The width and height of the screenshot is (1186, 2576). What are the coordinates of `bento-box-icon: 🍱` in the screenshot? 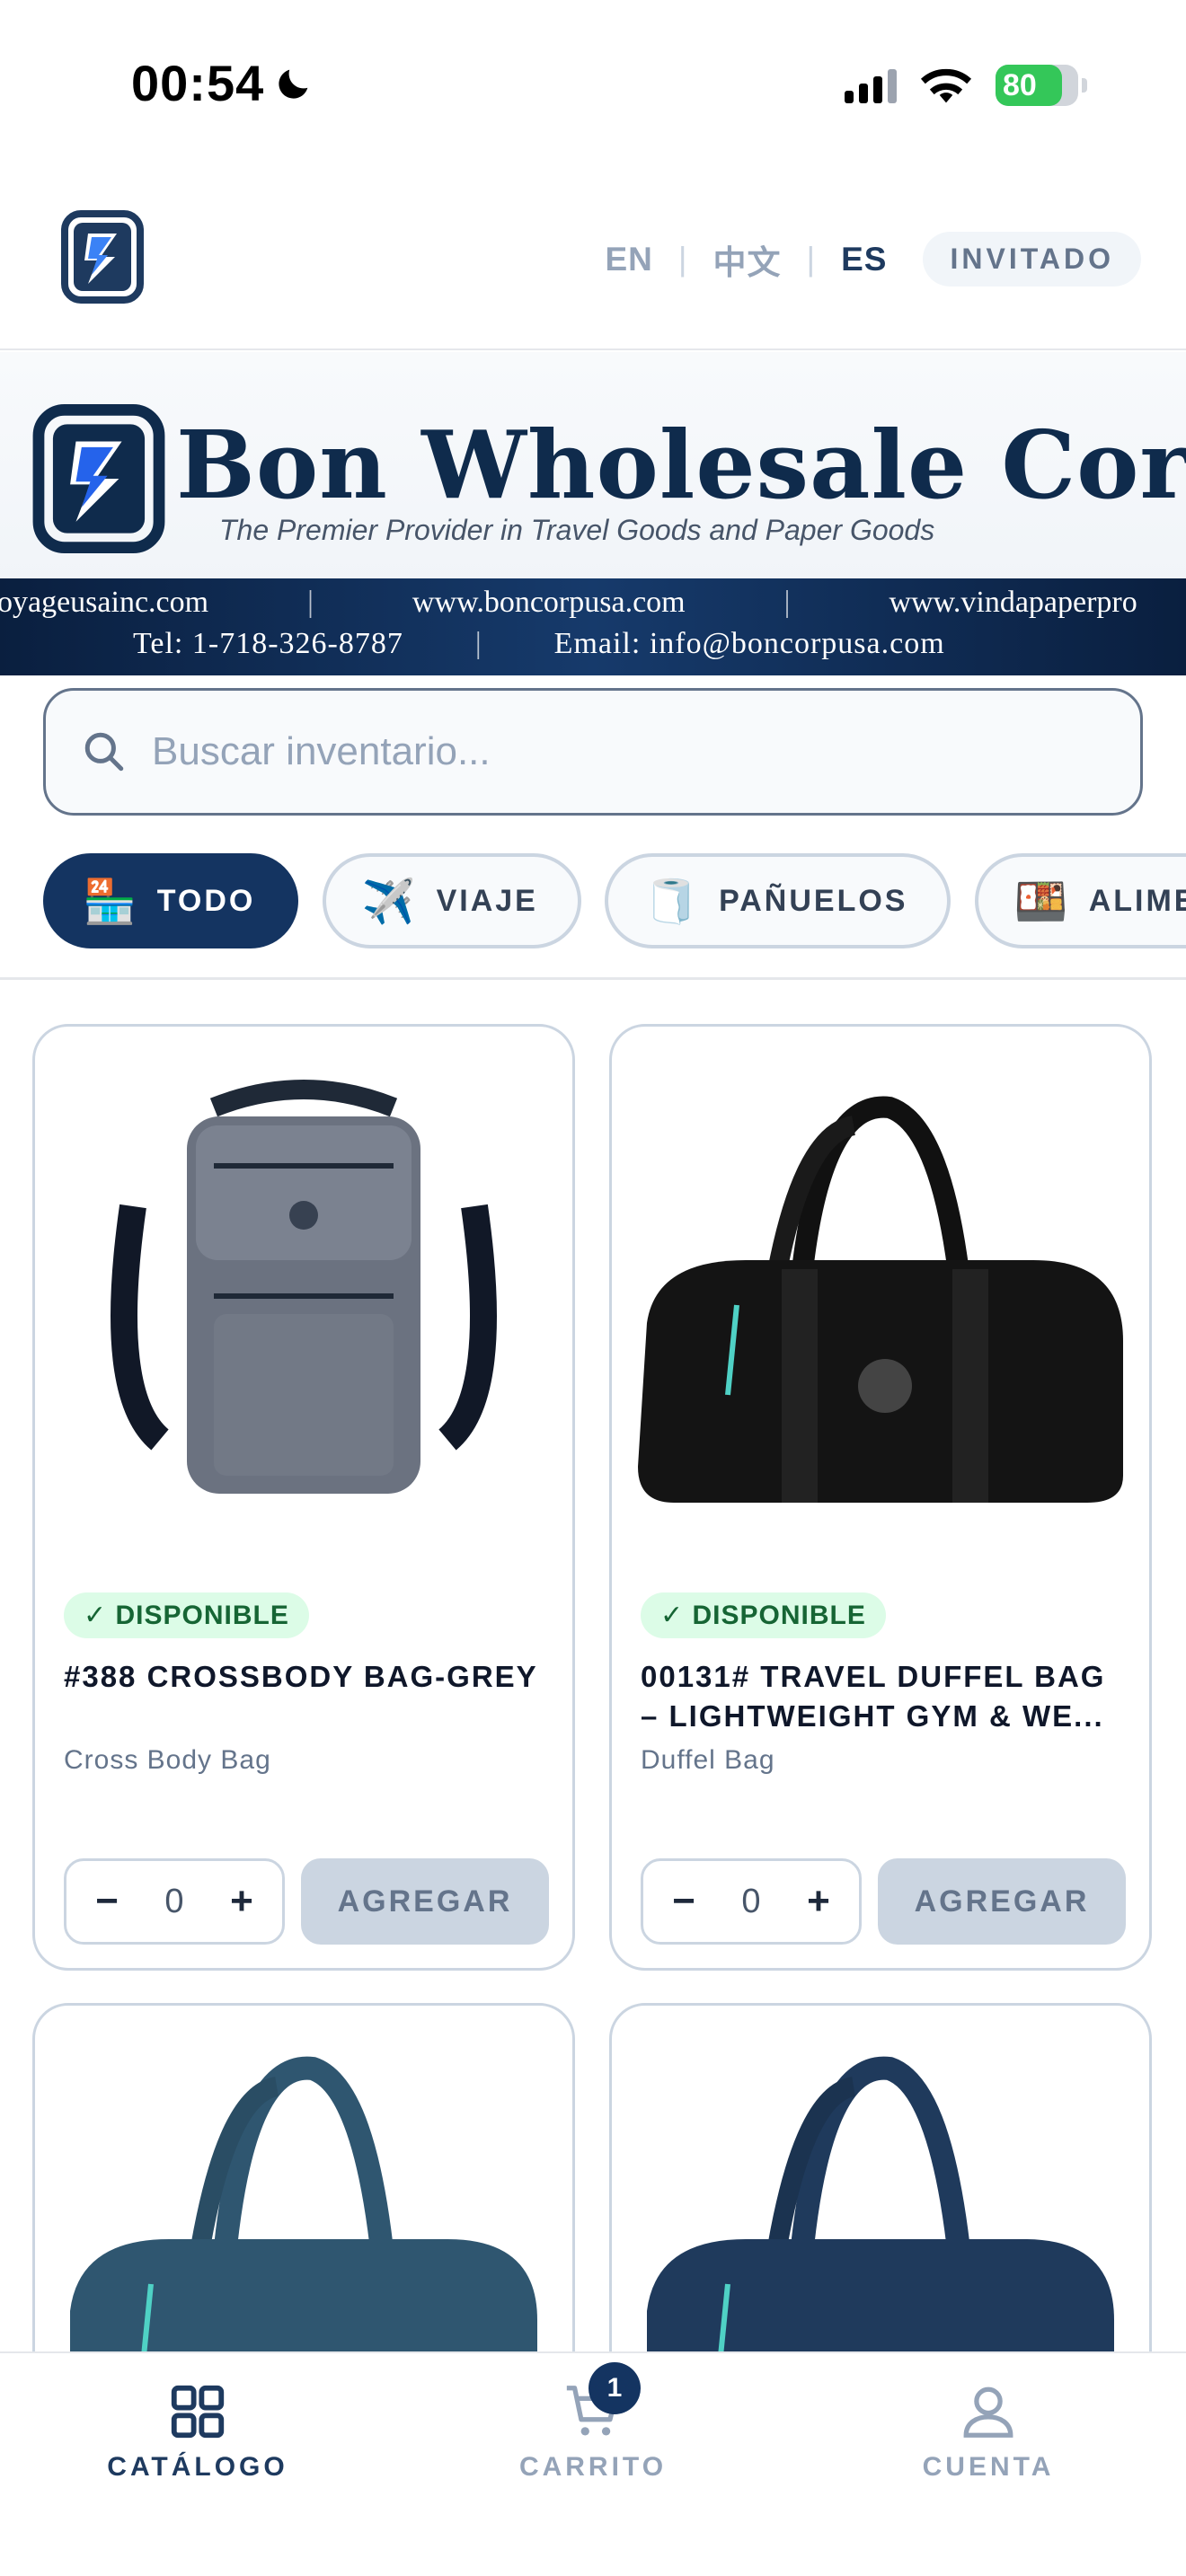 It's located at (1042, 902).